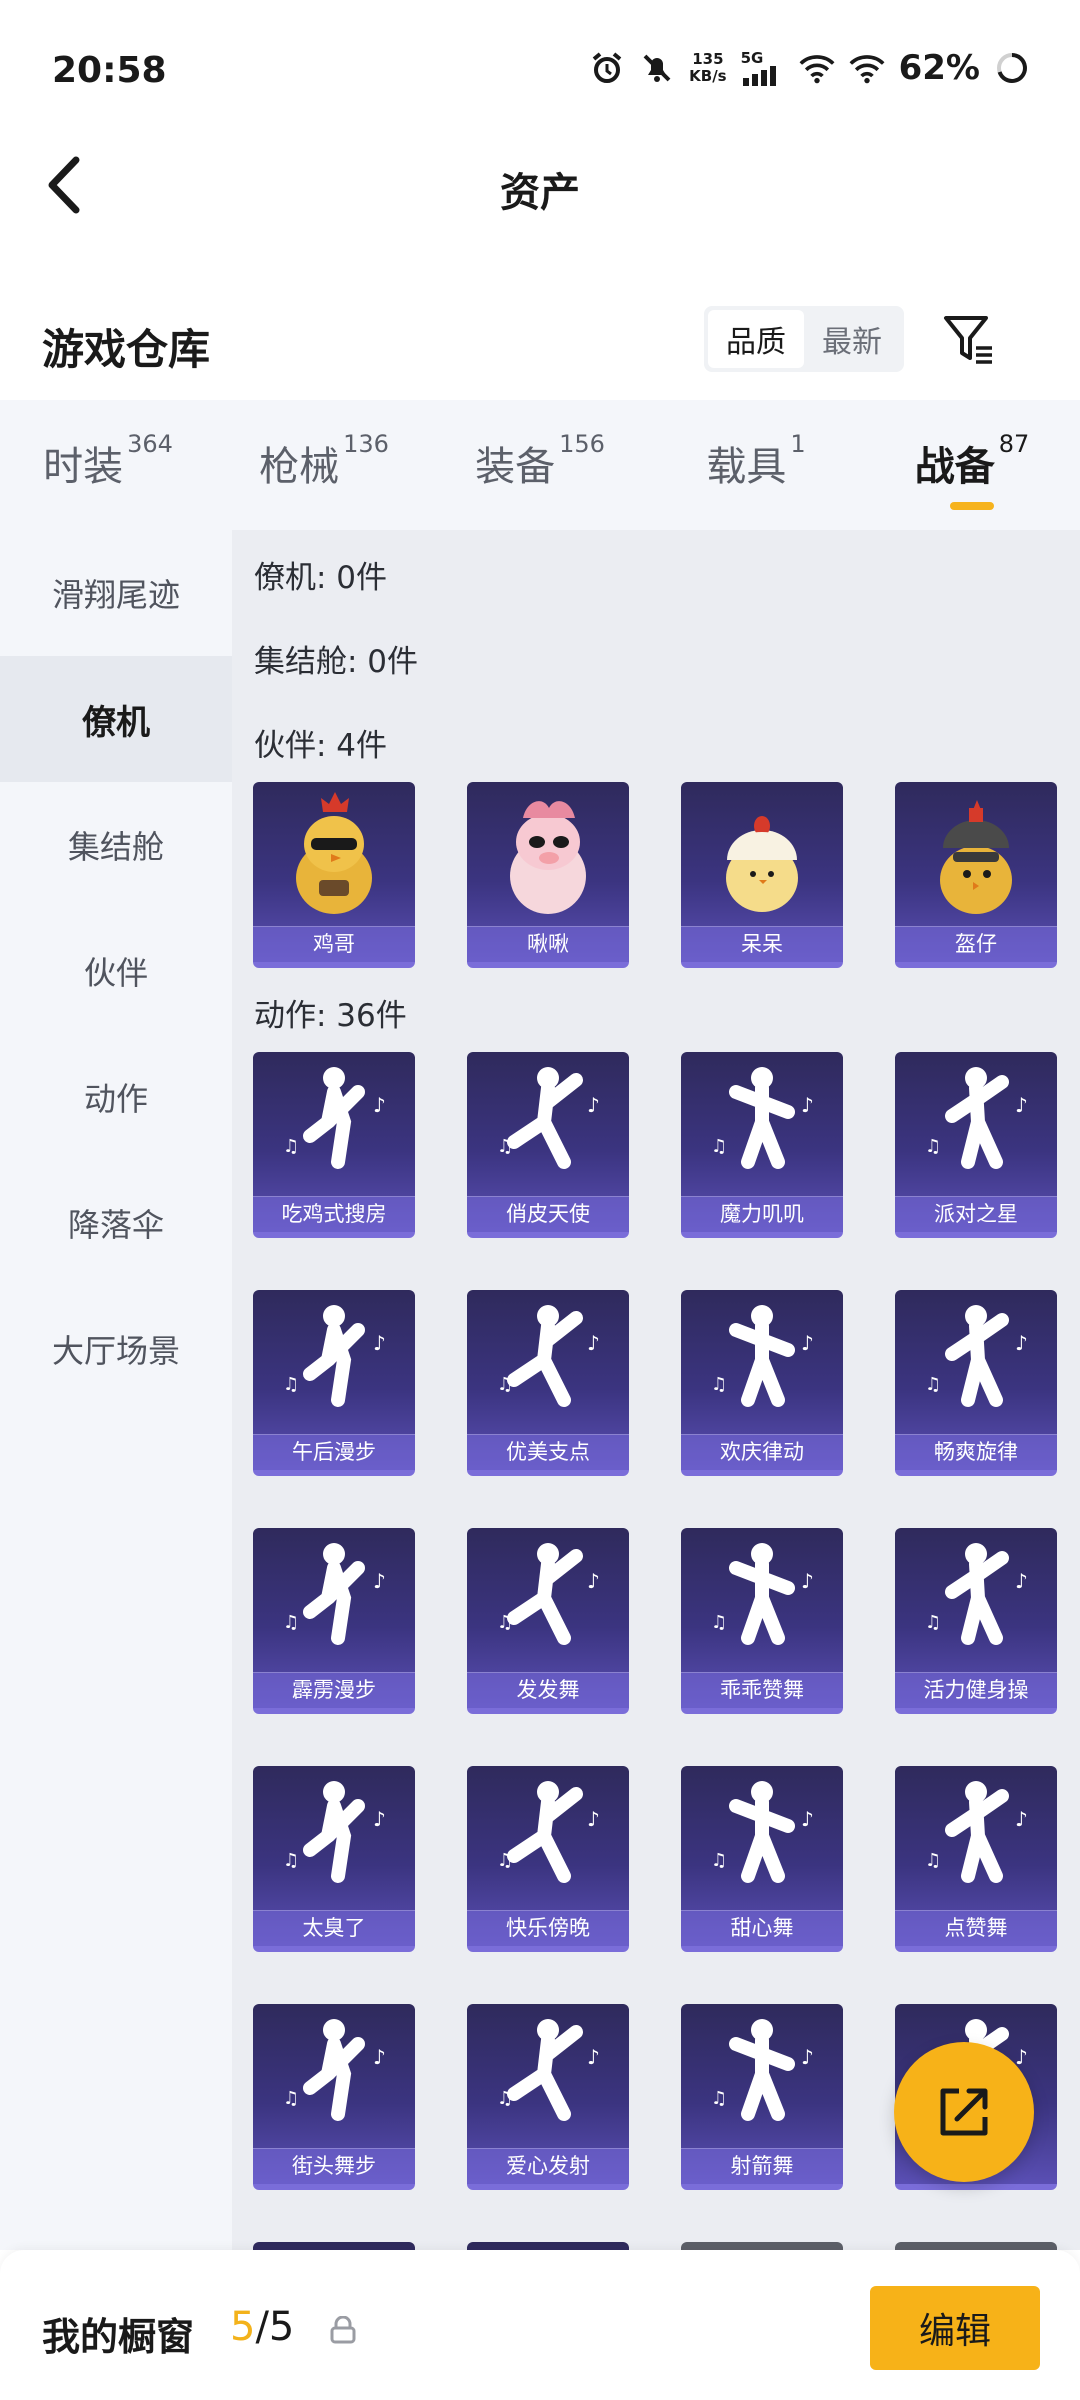 This screenshot has width=1080, height=2400. I want to click on sort-by-quality: 品质, so click(756, 339).